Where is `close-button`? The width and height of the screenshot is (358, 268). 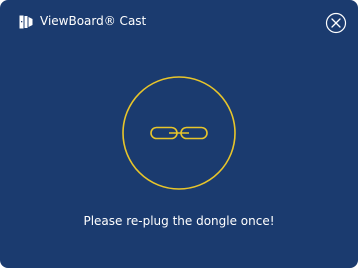
close-button is located at coordinates (336, 23).